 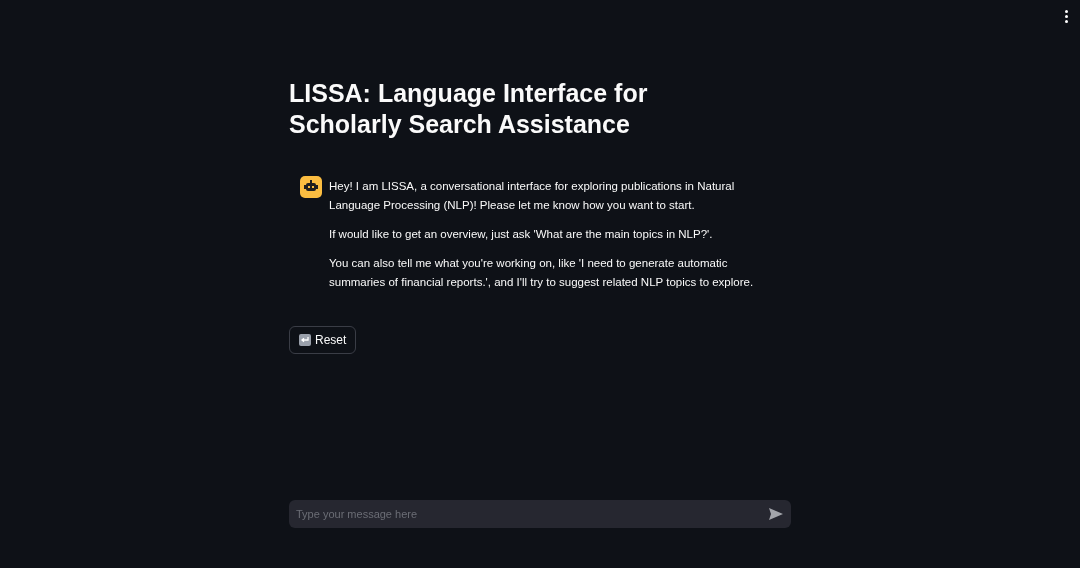 What do you see at coordinates (311, 187) in the screenshot?
I see `robot-icon` at bounding box center [311, 187].